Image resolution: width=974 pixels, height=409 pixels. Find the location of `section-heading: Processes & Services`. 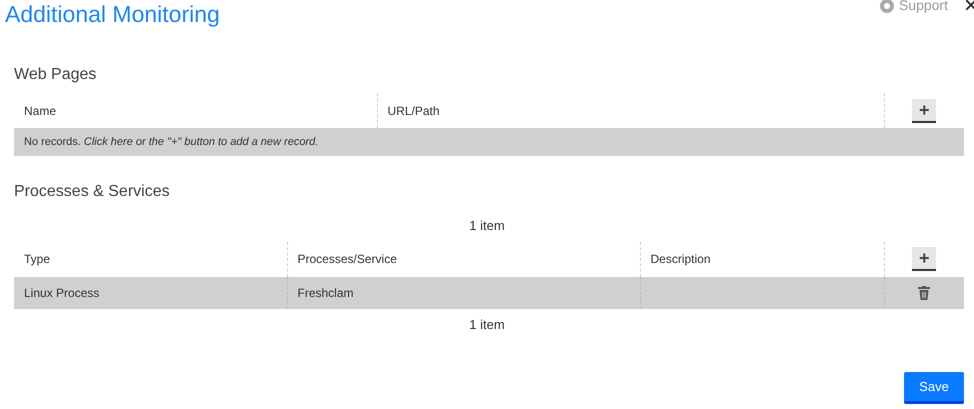

section-heading: Processes & Services is located at coordinates (92, 192).